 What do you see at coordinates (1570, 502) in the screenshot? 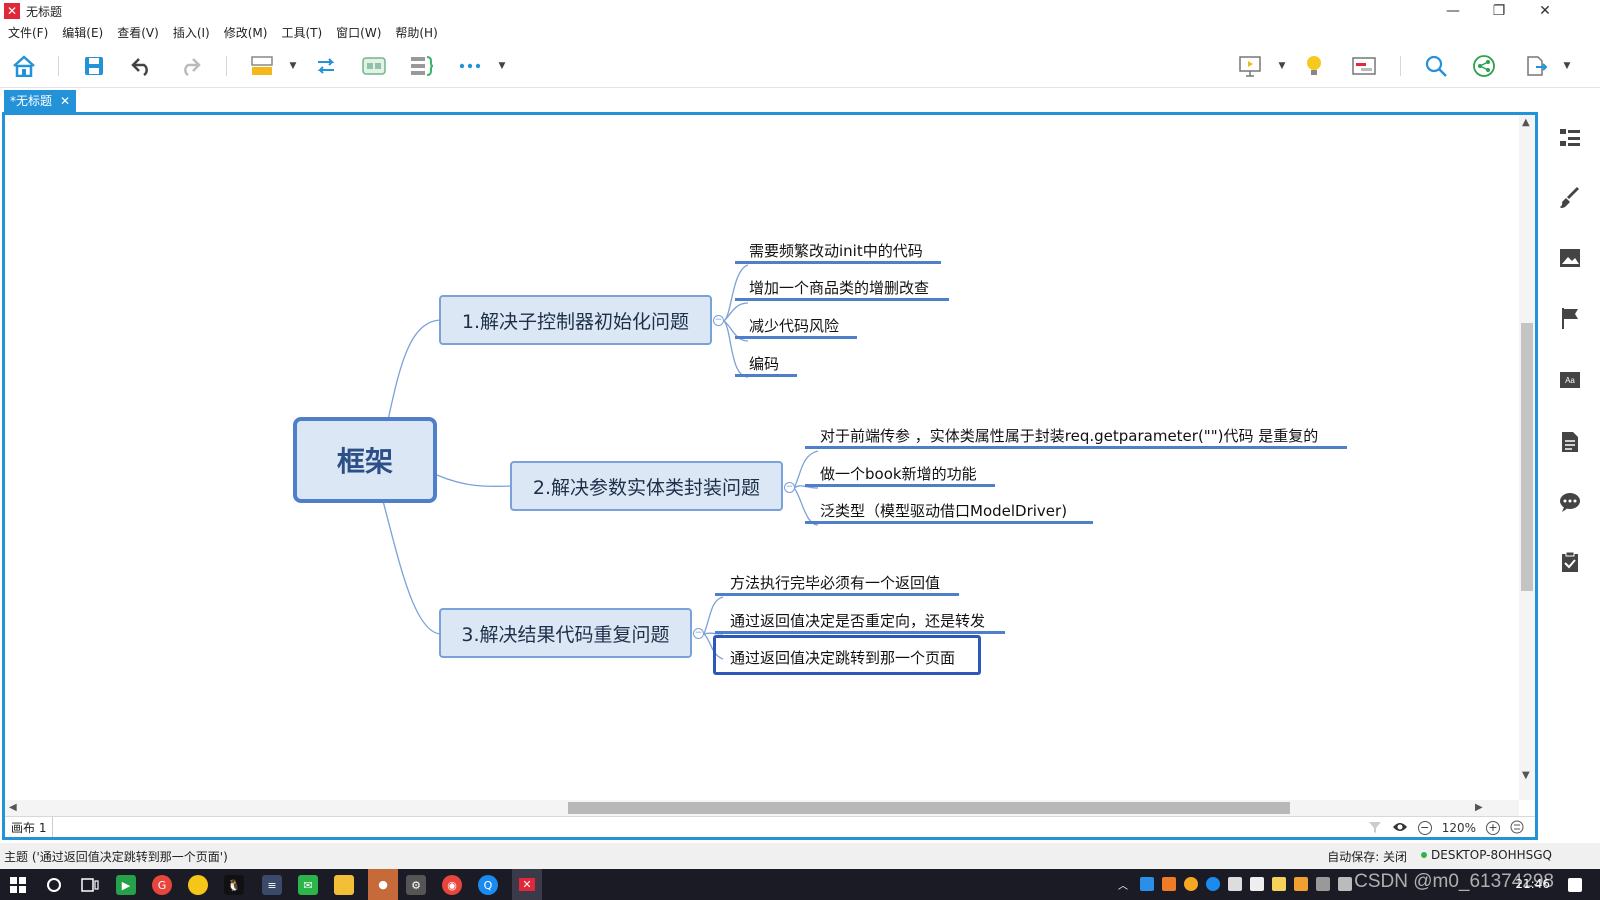
I see `comment-icon` at bounding box center [1570, 502].